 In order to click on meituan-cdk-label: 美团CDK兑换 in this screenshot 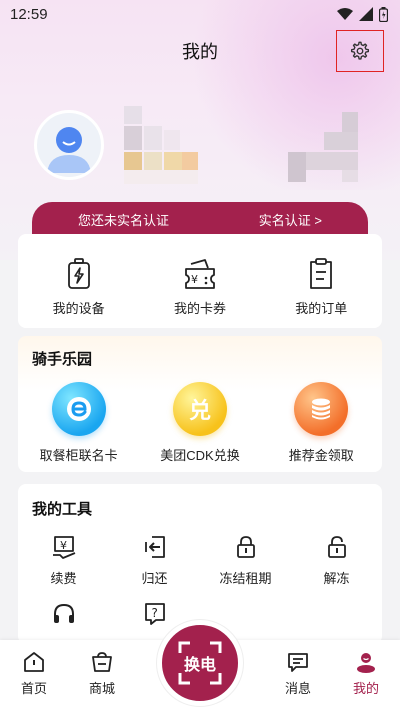, I will do `click(200, 455)`.